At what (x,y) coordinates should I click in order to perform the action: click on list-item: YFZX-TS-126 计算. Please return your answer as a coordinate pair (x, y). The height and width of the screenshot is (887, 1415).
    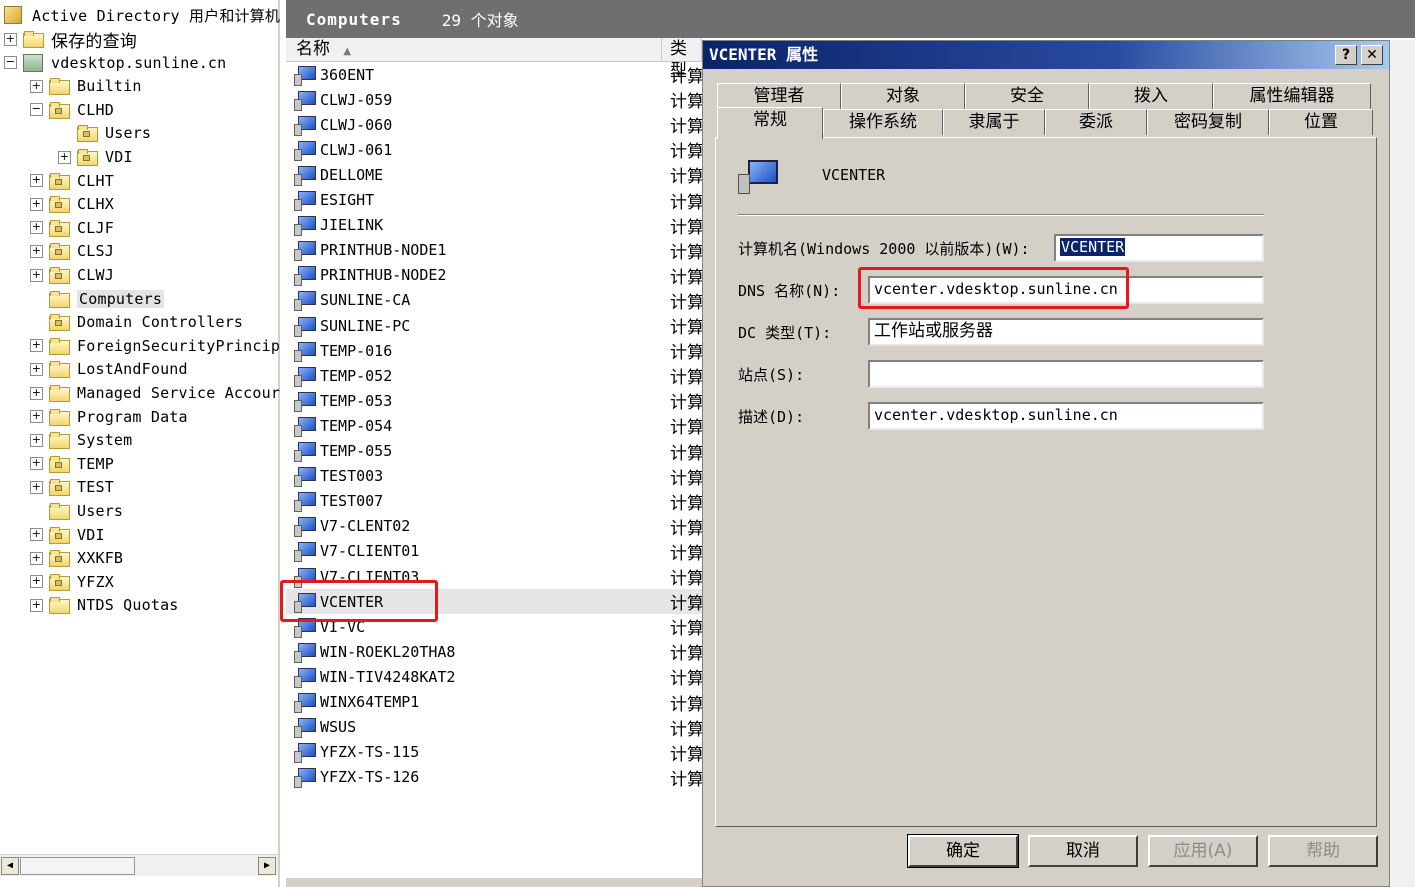
    Looking at the image, I should click on (495, 777).